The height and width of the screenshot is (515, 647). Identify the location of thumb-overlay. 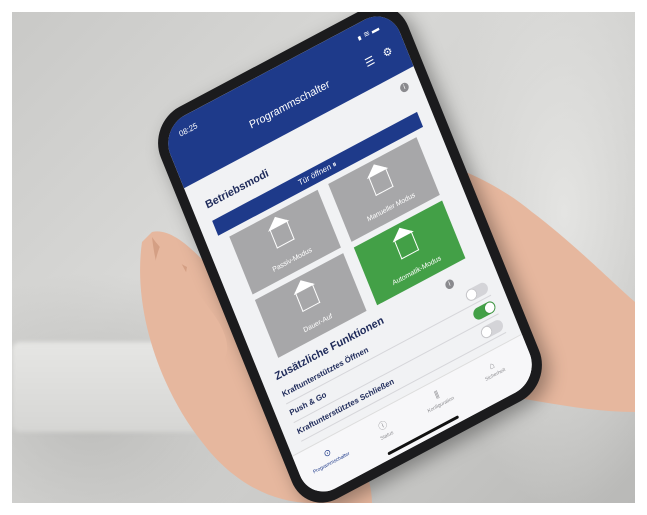
(190, 302).